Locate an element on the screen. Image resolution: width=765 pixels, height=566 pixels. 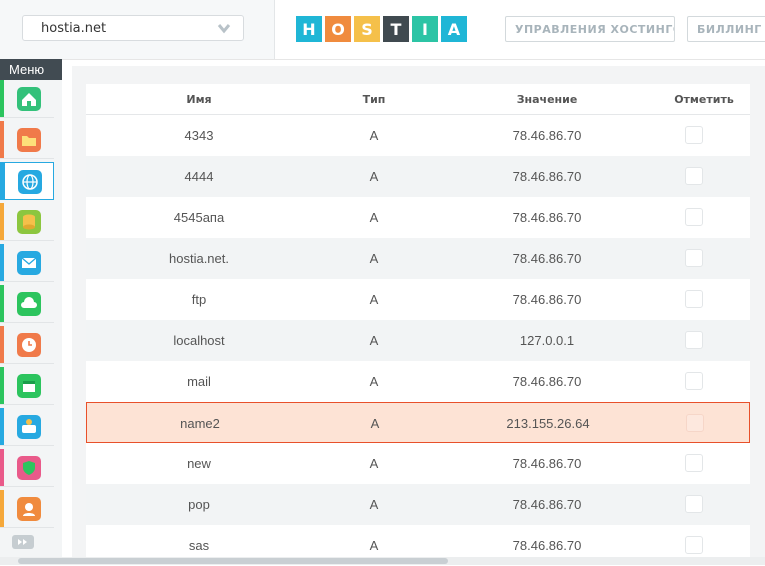
sidebar-item-ftp-cloud is located at coordinates (27, 304).